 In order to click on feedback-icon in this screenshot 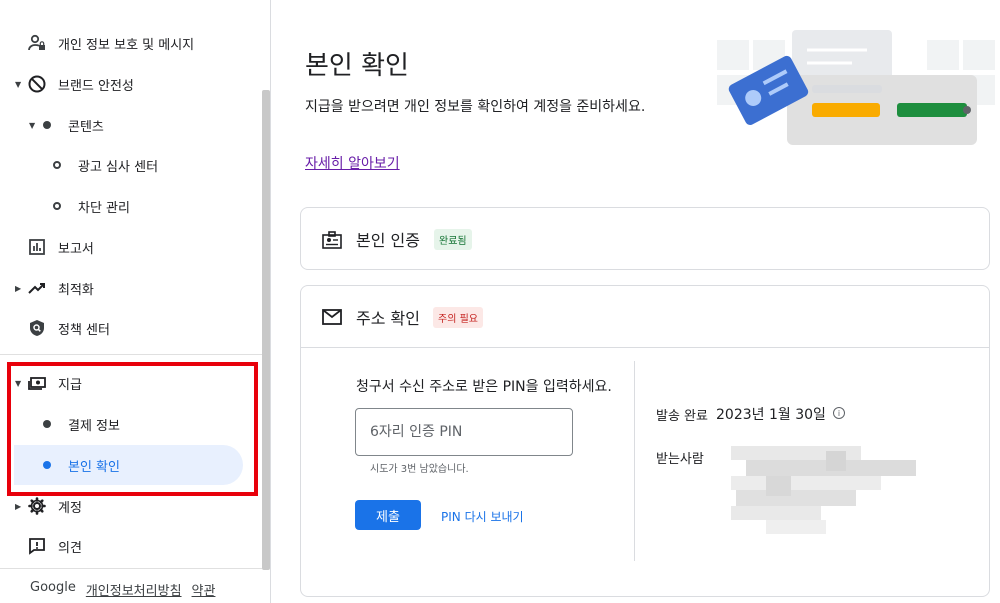, I will do `click(37, 546)`.